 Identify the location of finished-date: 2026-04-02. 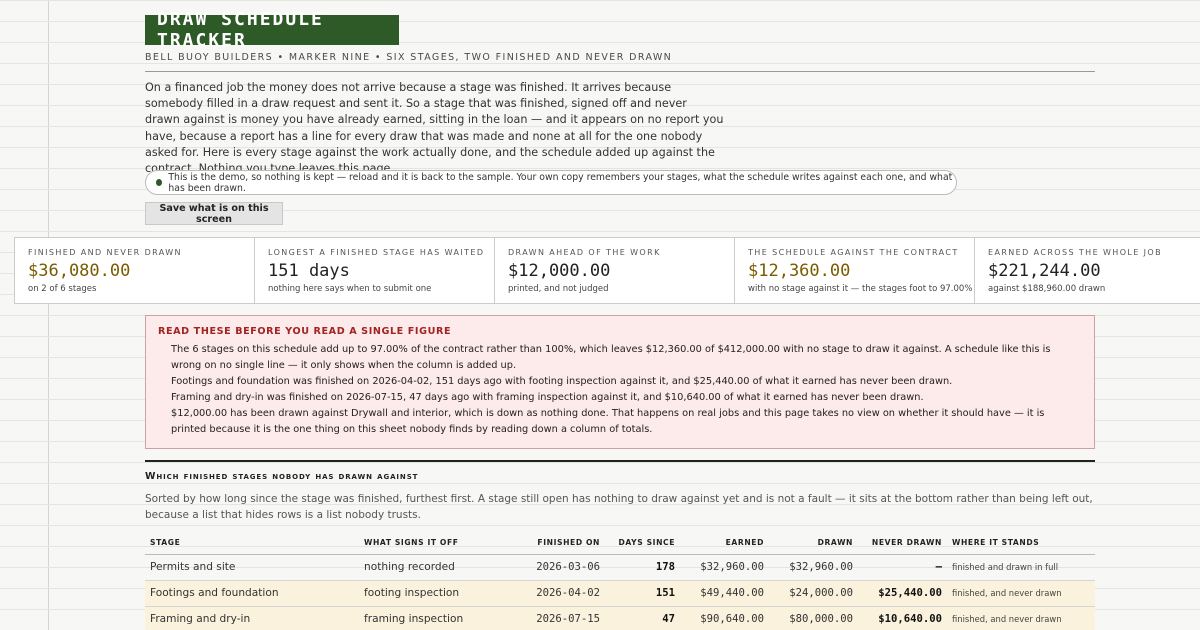
(558, 593).